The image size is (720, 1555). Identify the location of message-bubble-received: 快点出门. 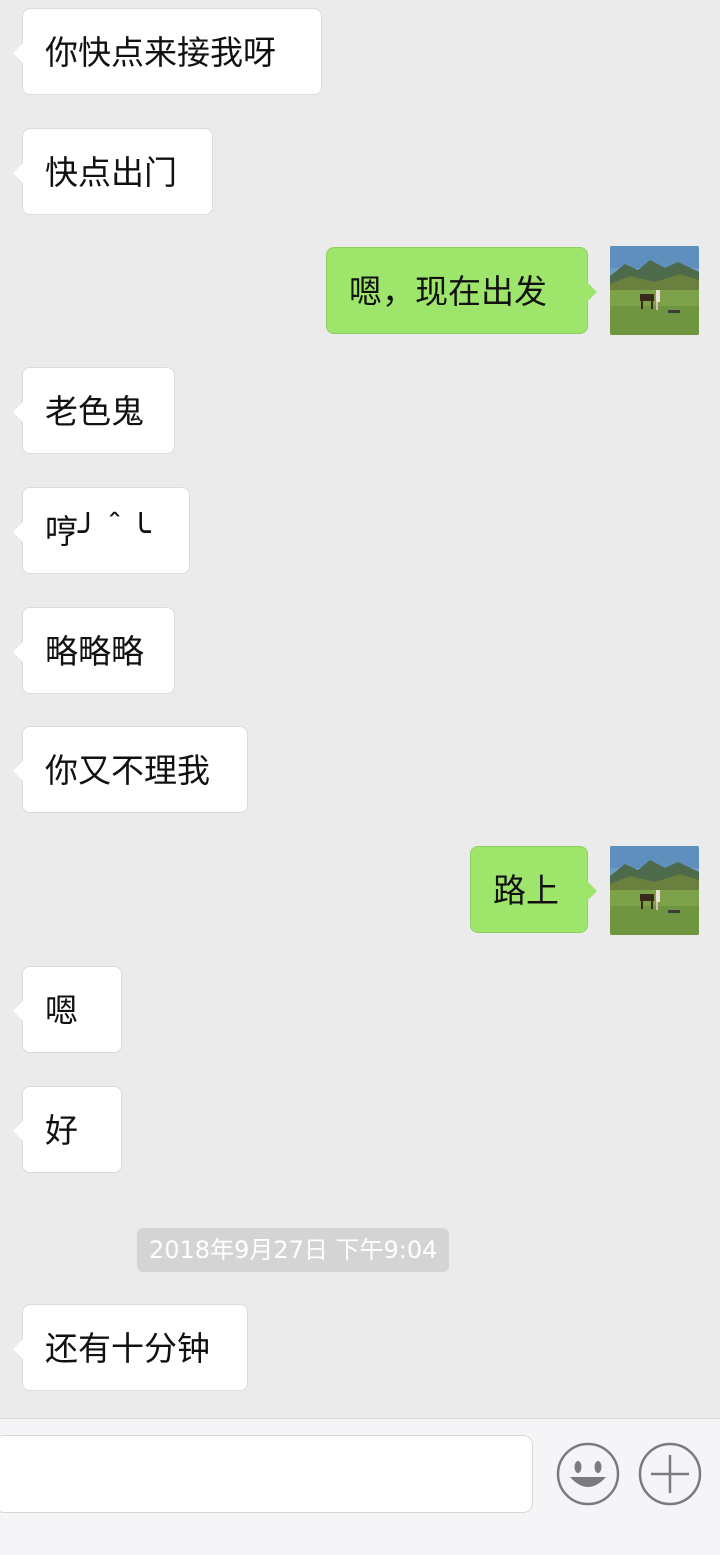
(113, 171).